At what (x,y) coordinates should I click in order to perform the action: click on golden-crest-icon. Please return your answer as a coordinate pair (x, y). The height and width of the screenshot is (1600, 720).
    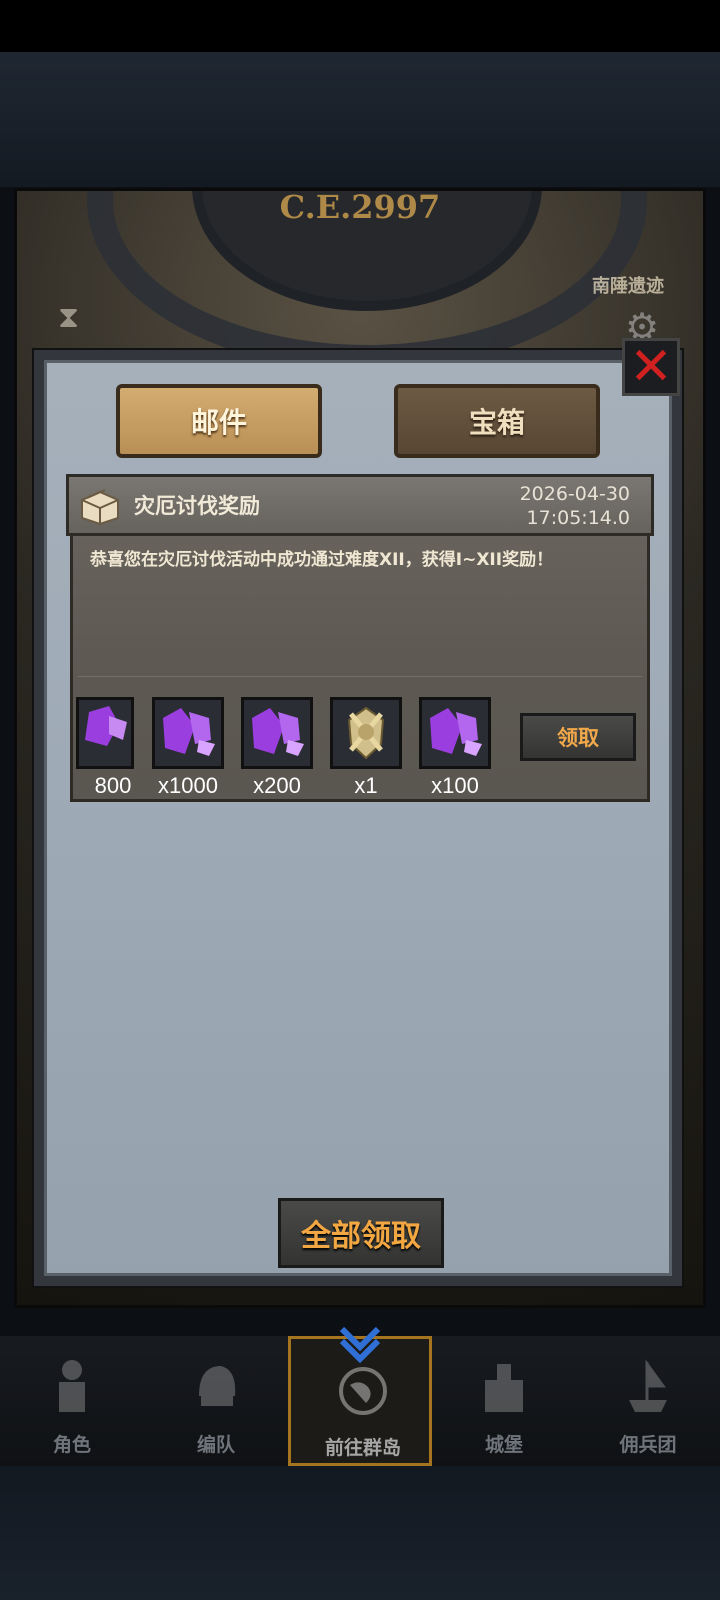
    Looking at the image, I should click on (366, 733).